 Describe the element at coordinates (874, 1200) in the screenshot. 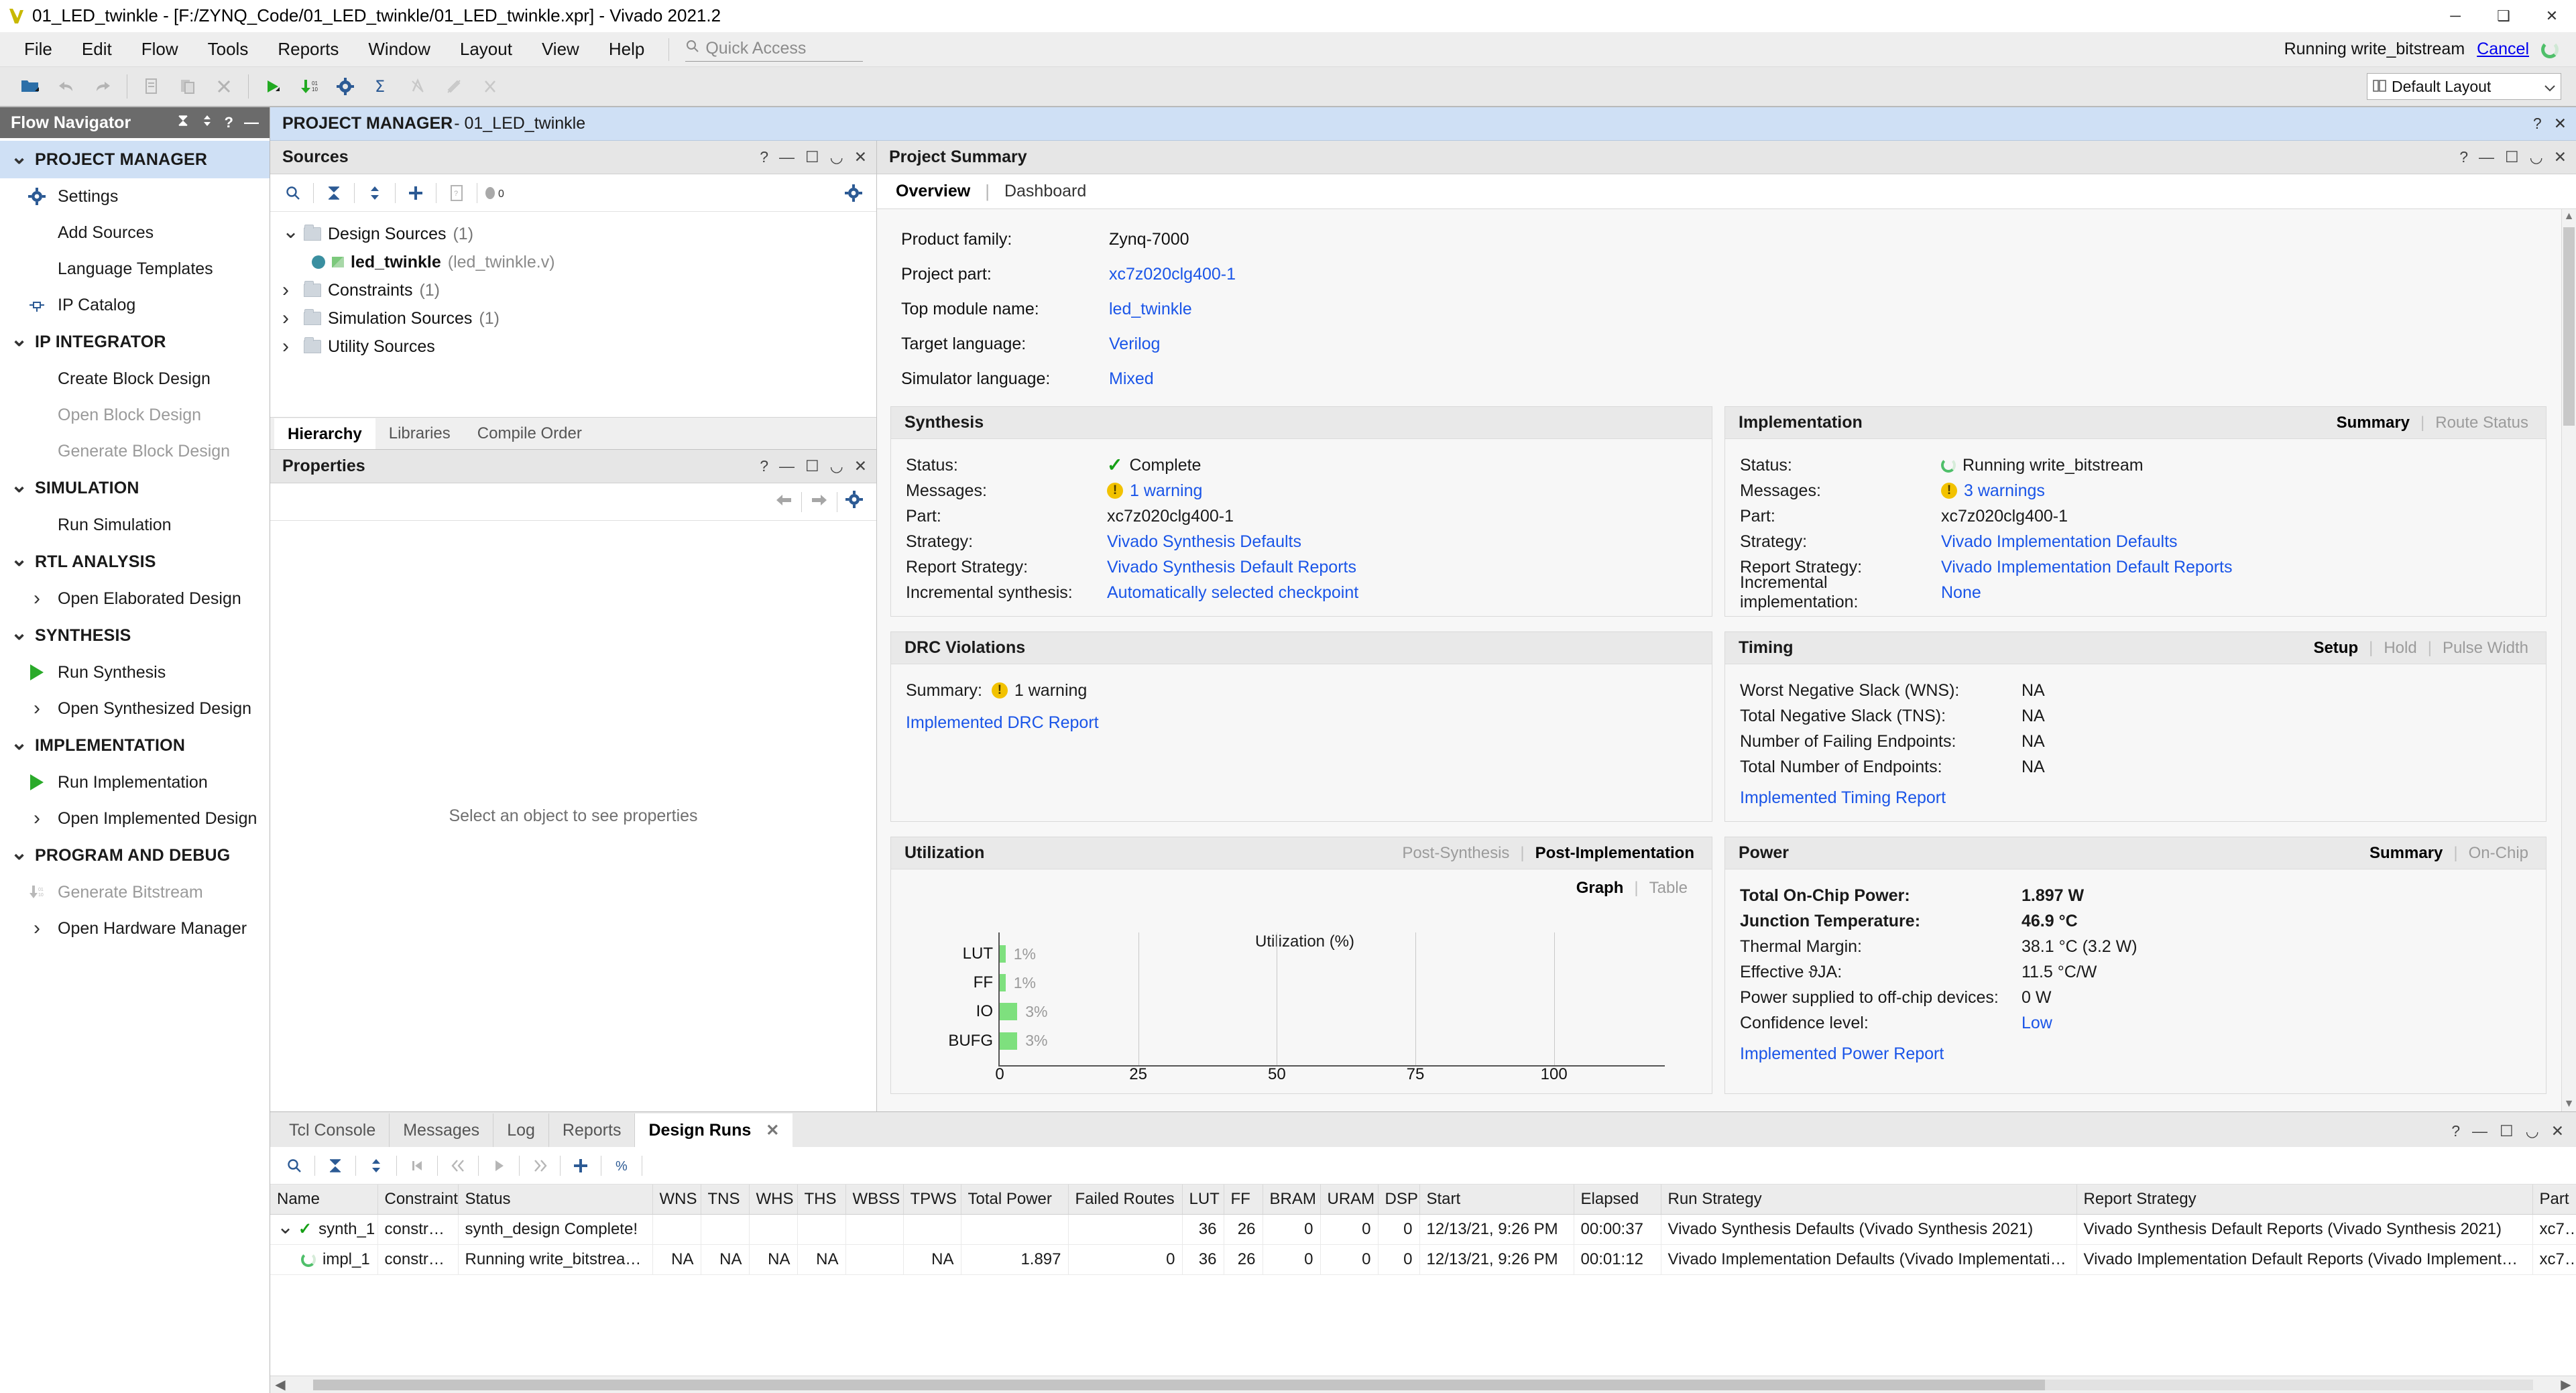

I see `col-wbss: WBSS` at that location.